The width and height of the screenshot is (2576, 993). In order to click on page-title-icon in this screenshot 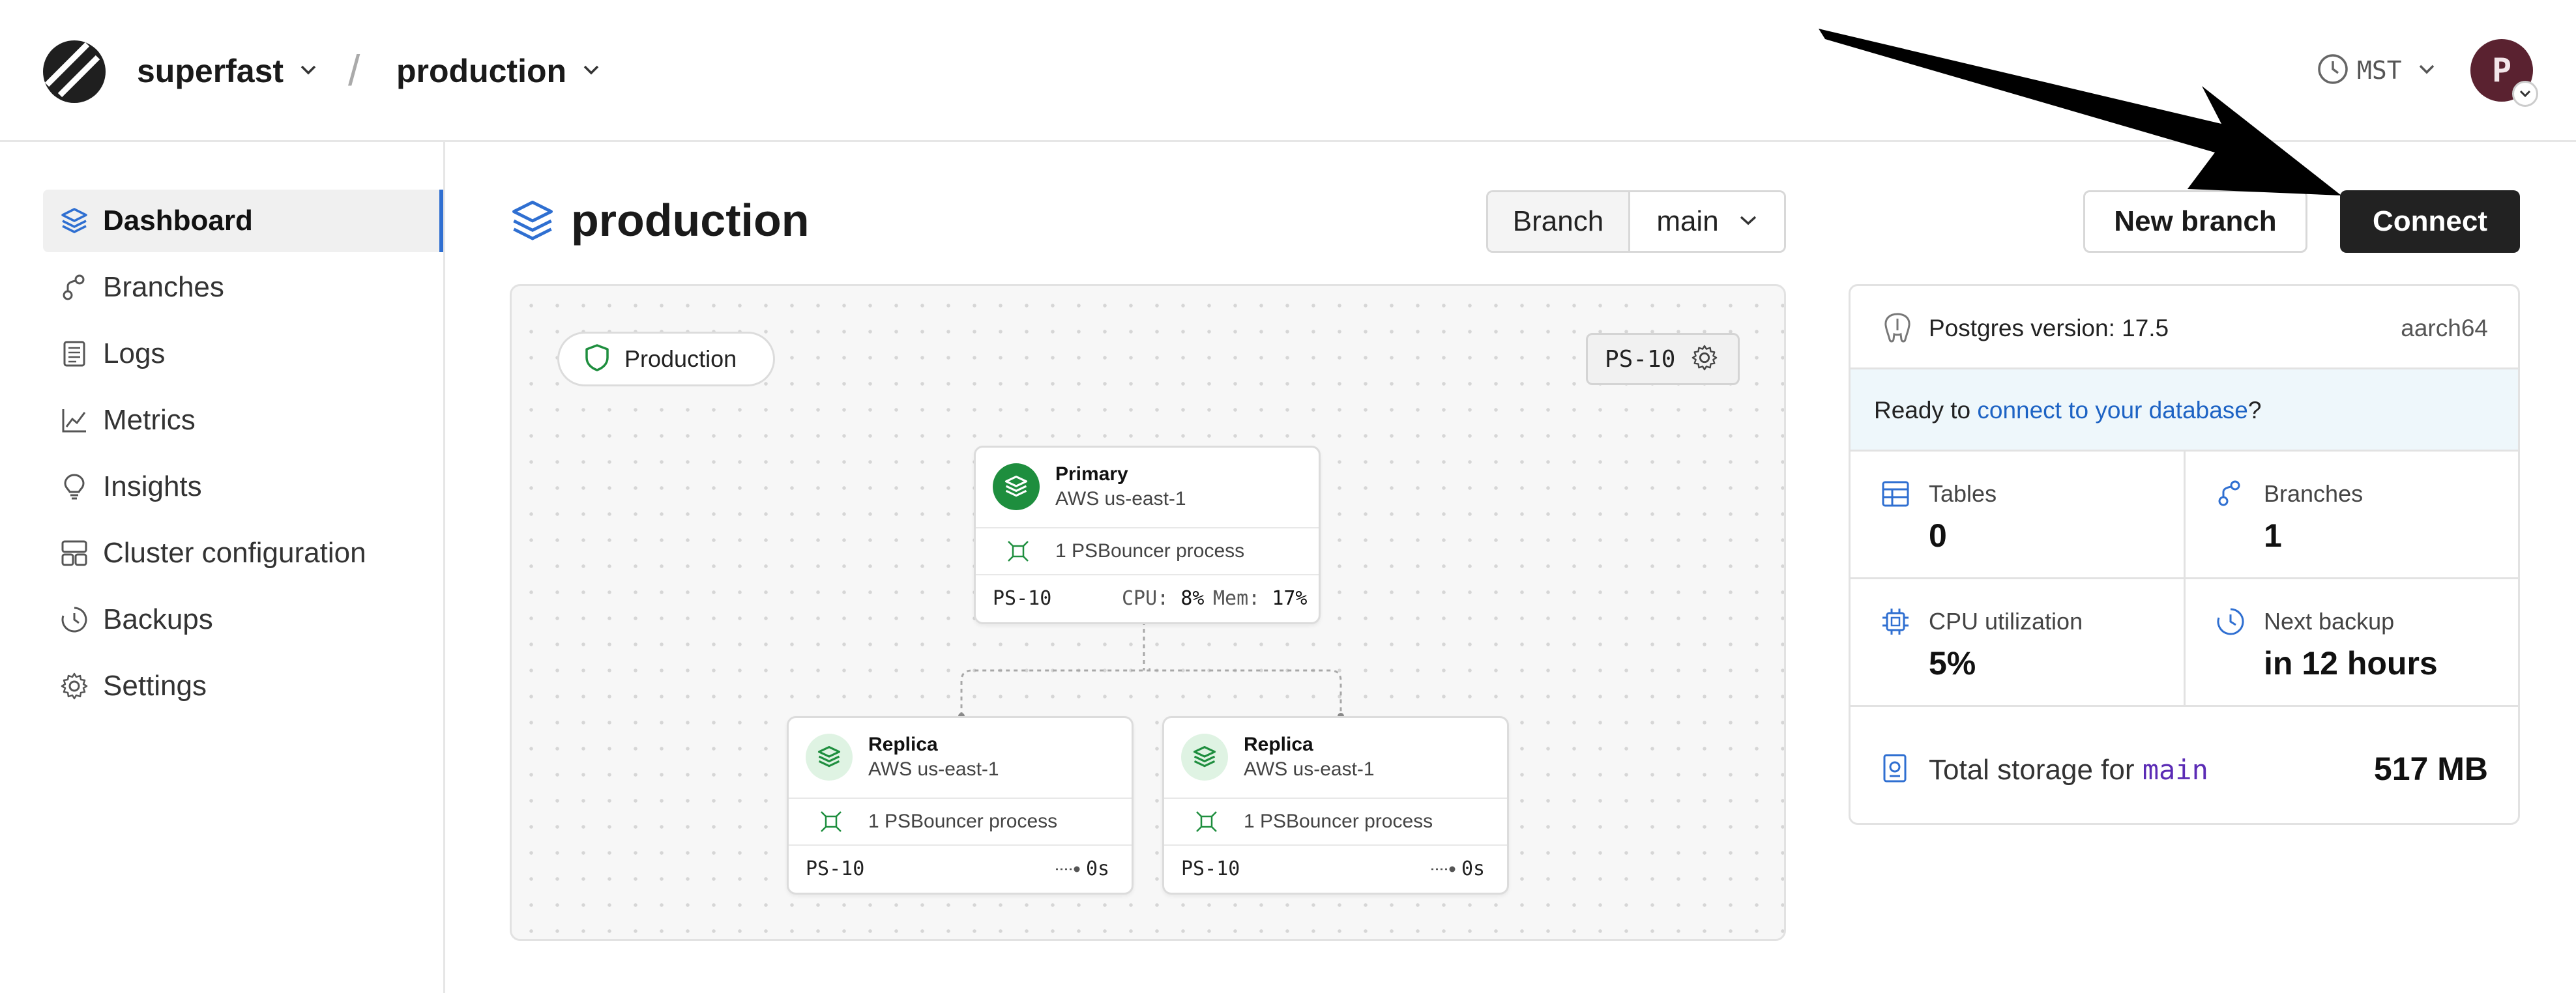, I will do `click(532, 221)`.